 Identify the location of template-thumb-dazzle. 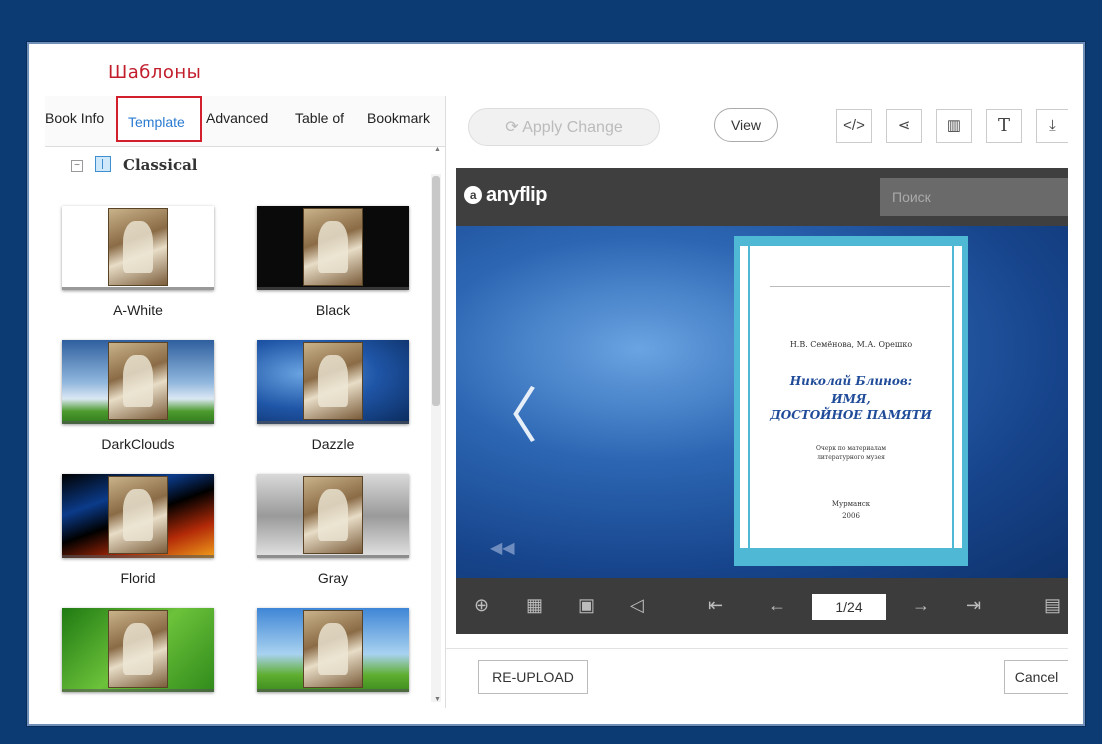
(333, 382).